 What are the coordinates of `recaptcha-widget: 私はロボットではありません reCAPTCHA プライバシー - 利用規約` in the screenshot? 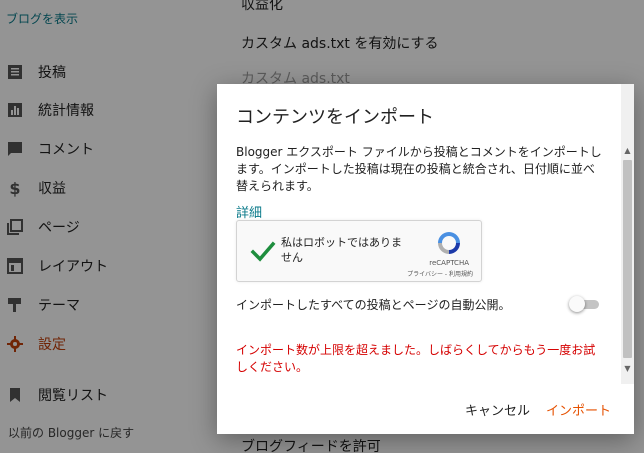 It's located at (359, 251).